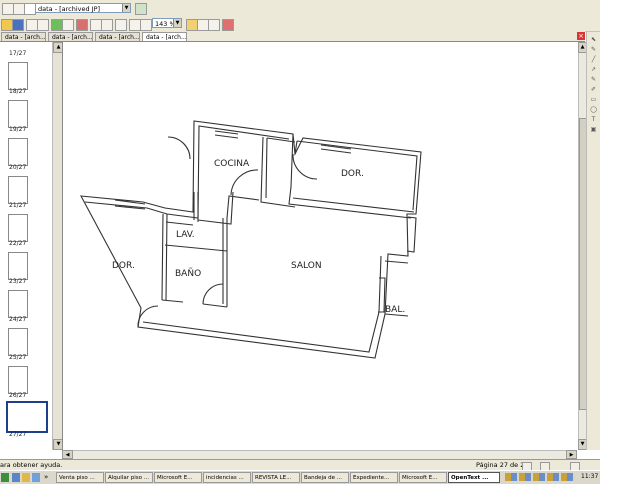 Image resolution: width=625 pixels, height=500 pixels. I want to click on stamp-icon: ▣, so click(593, 130).